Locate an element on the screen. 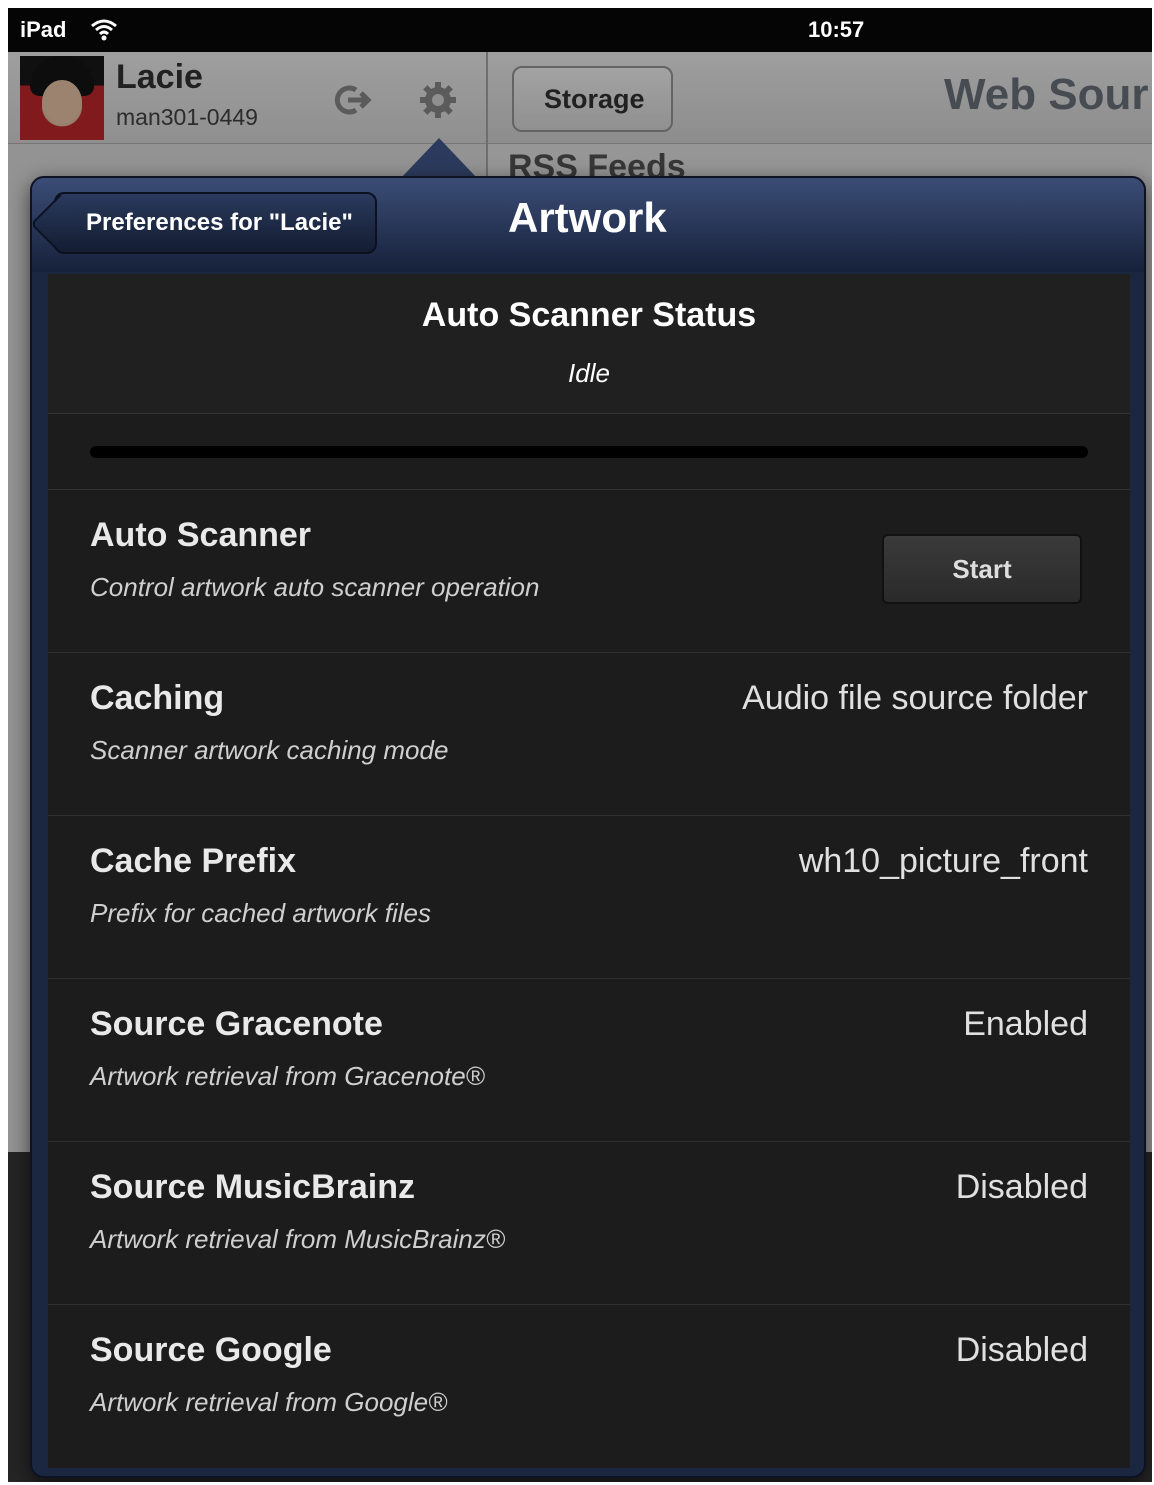 This screenshot has height=1485, width=1154. popover-title: Artwork is located at coordinates (587, 217).